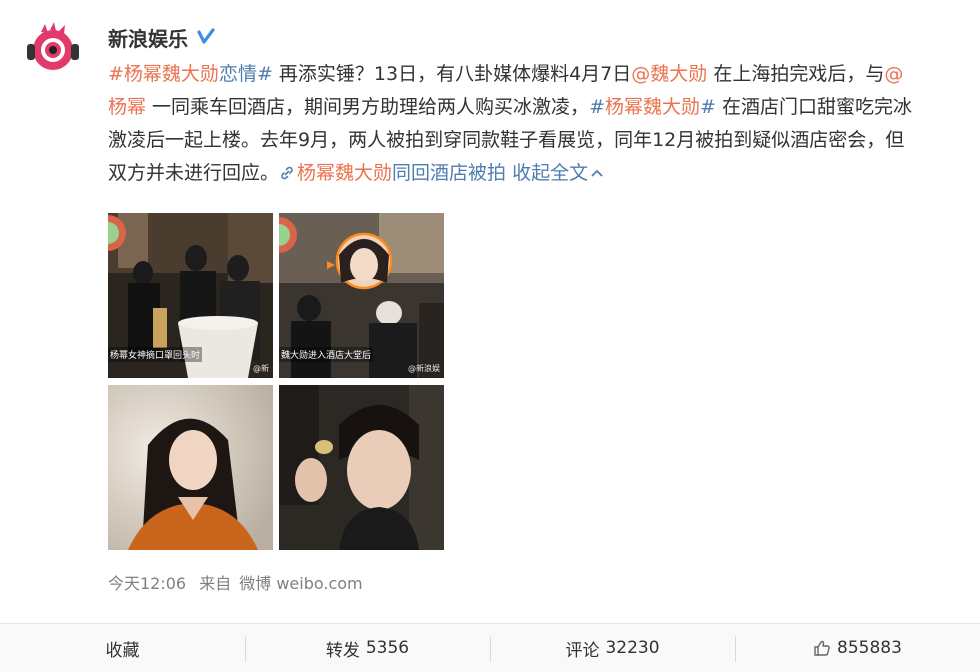 The height and width of the screenshot is (672, 980). I want to click on collapse-text-link: 收起全文, so click(558, 173).